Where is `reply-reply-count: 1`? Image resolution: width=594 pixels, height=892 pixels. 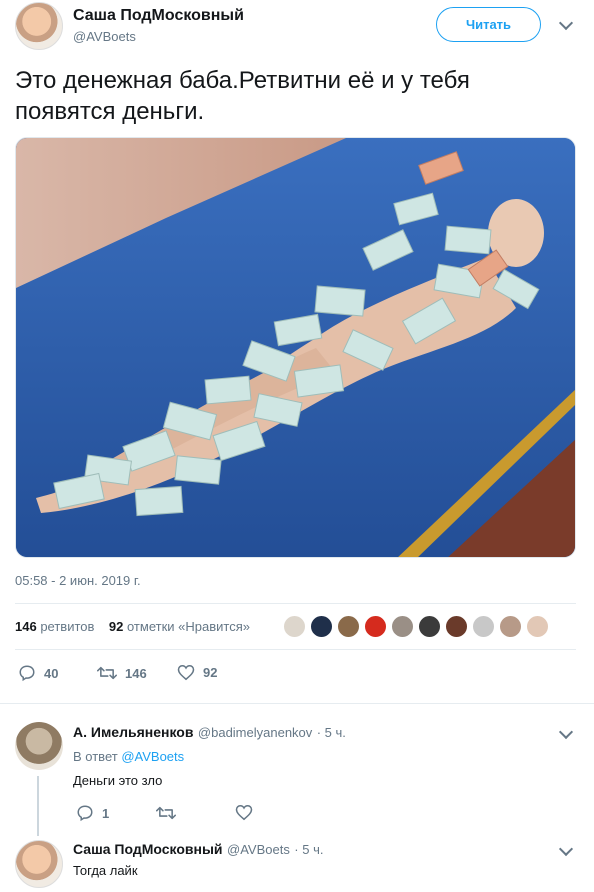 reply-reply-count: 1 is located at coordinates (106, 813).